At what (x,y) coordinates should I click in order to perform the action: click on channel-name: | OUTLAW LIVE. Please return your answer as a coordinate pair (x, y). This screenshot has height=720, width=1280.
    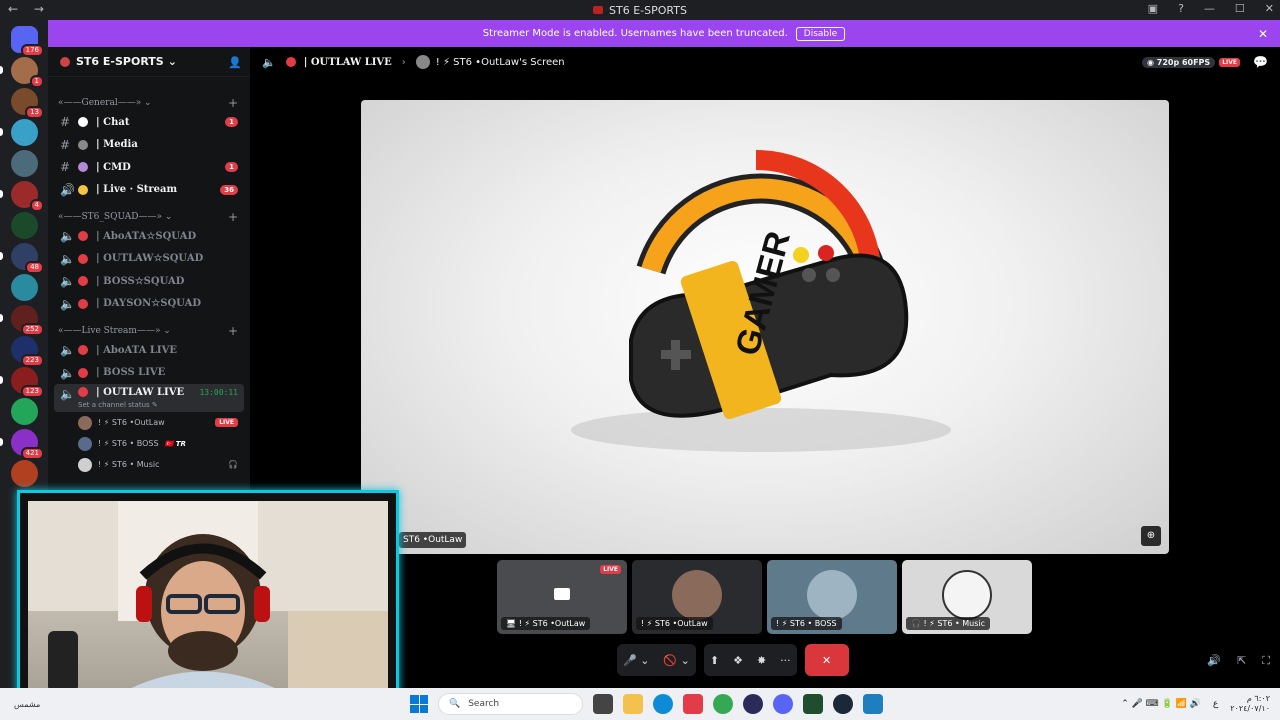
    Looking at the image, I should click on (140, 392).